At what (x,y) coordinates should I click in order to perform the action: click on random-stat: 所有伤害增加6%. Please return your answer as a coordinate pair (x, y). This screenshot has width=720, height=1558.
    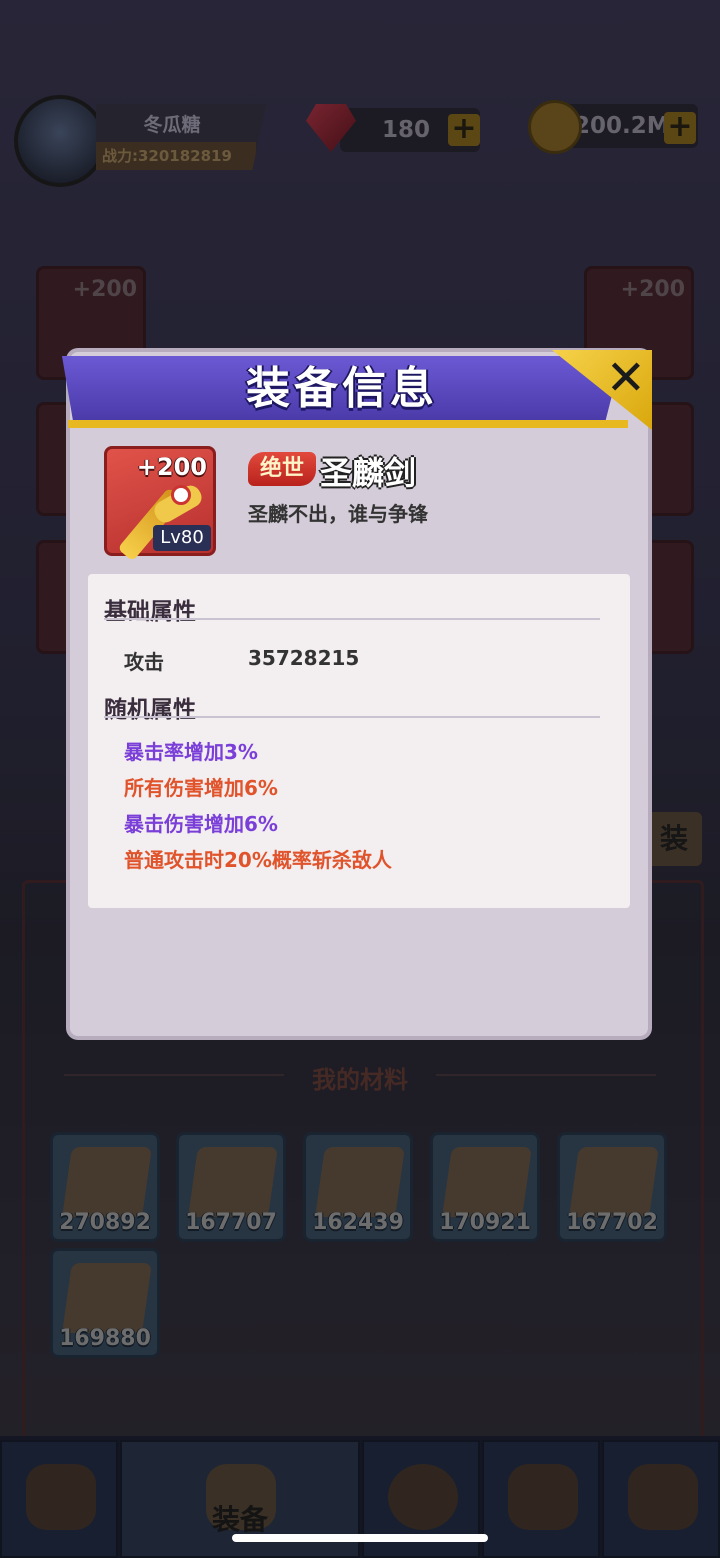
    Looking at the image, I should click on (201, 788).